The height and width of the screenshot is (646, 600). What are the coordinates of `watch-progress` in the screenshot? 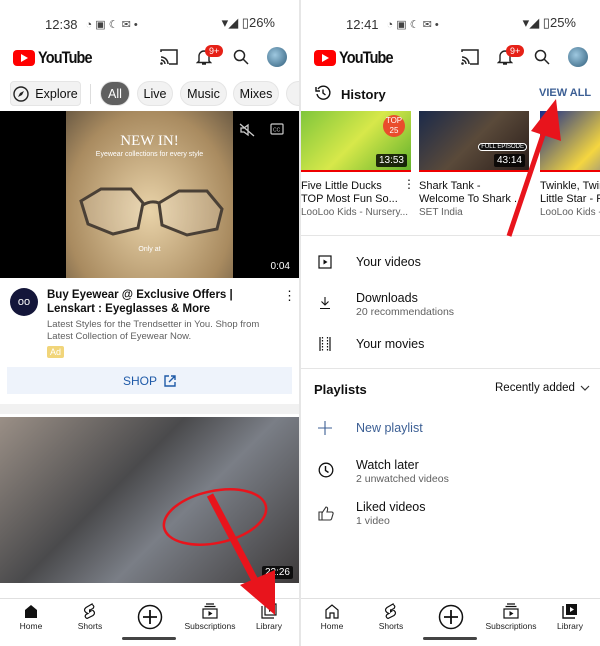 It's located at (356, 171).